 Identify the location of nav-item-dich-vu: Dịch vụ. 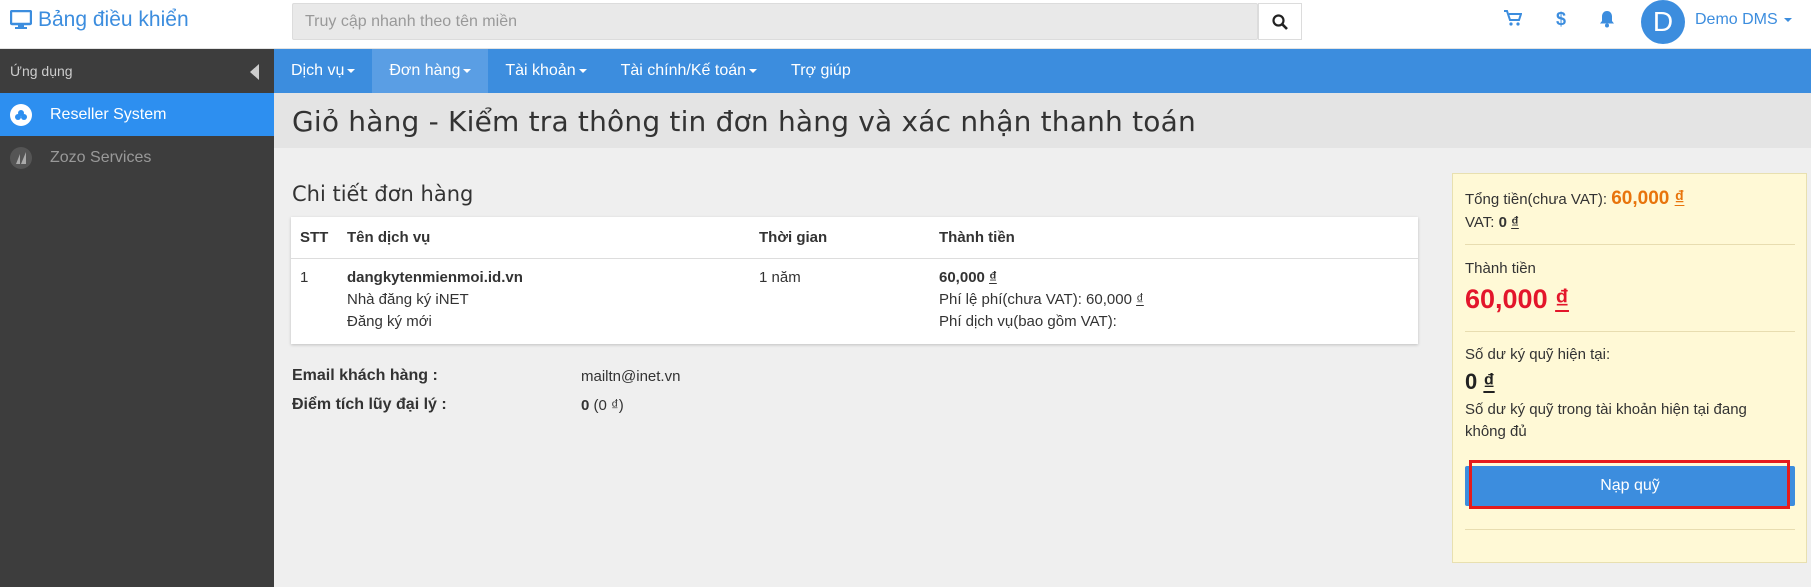
(323, 71).